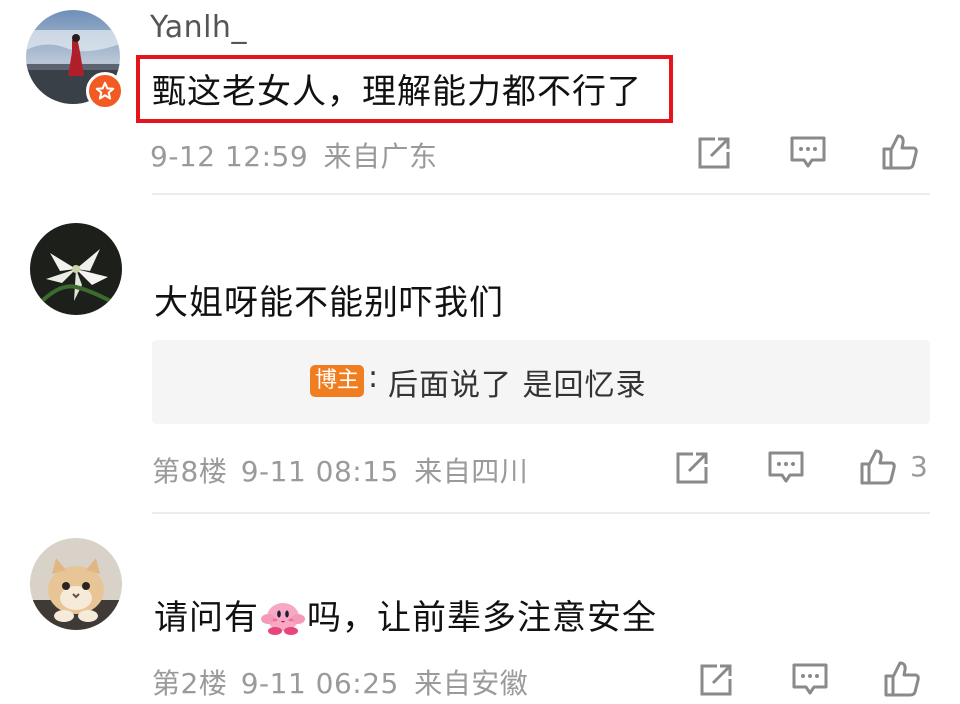  I want to click on comment-text: 请问有 吗，让前辈多注意安全, so click(405, 614).